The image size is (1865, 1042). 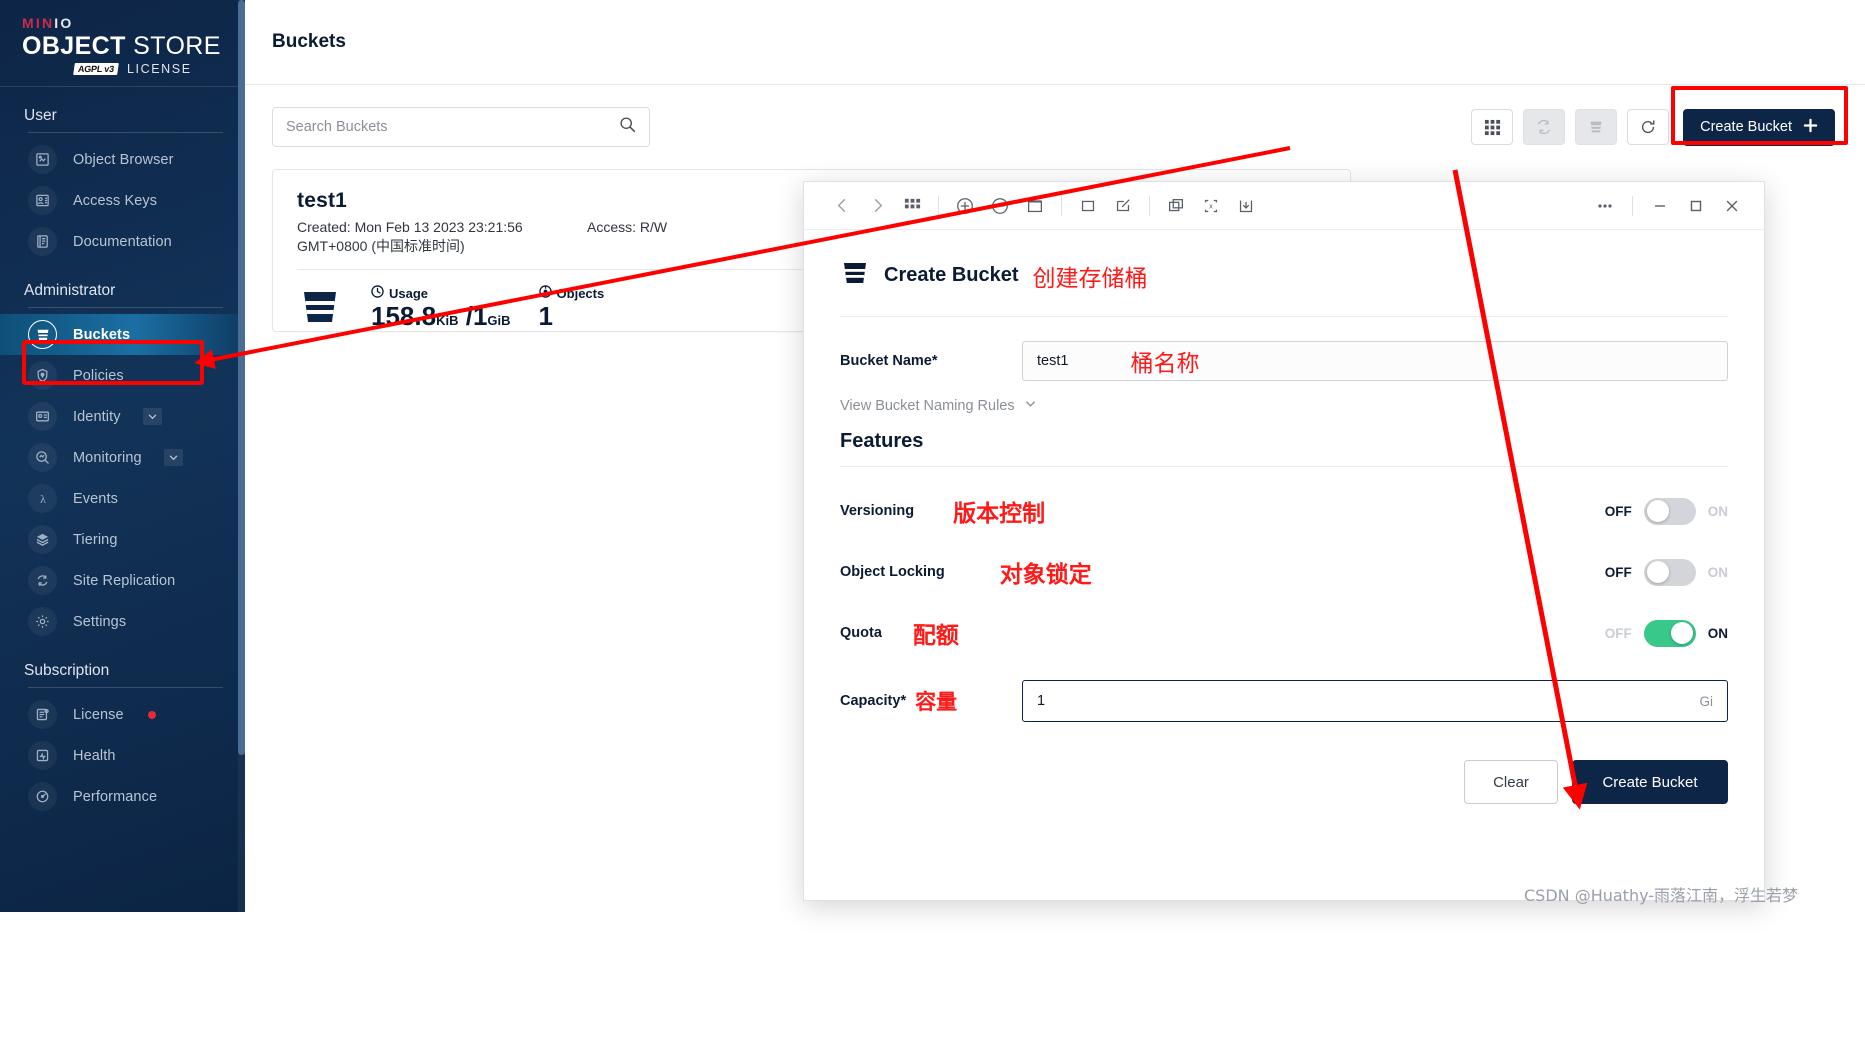 What do you see at coordinates (1035, 206) in the screenshot?
I see `fit-width-icon` at bounding box center [1035, 206].